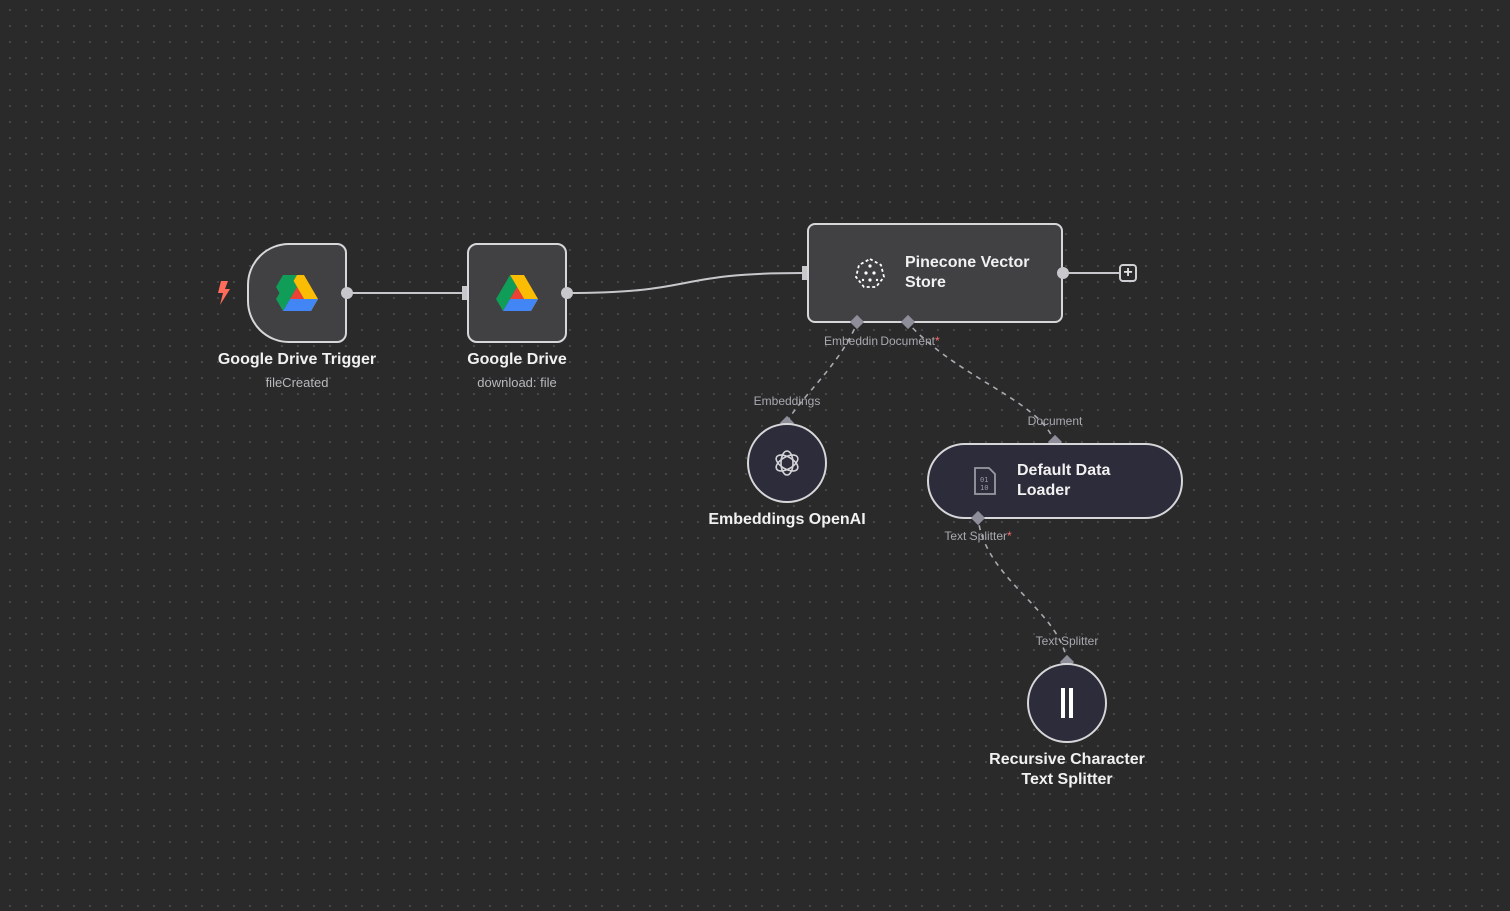  I want to click on google-drive-node, so click(517, 293).